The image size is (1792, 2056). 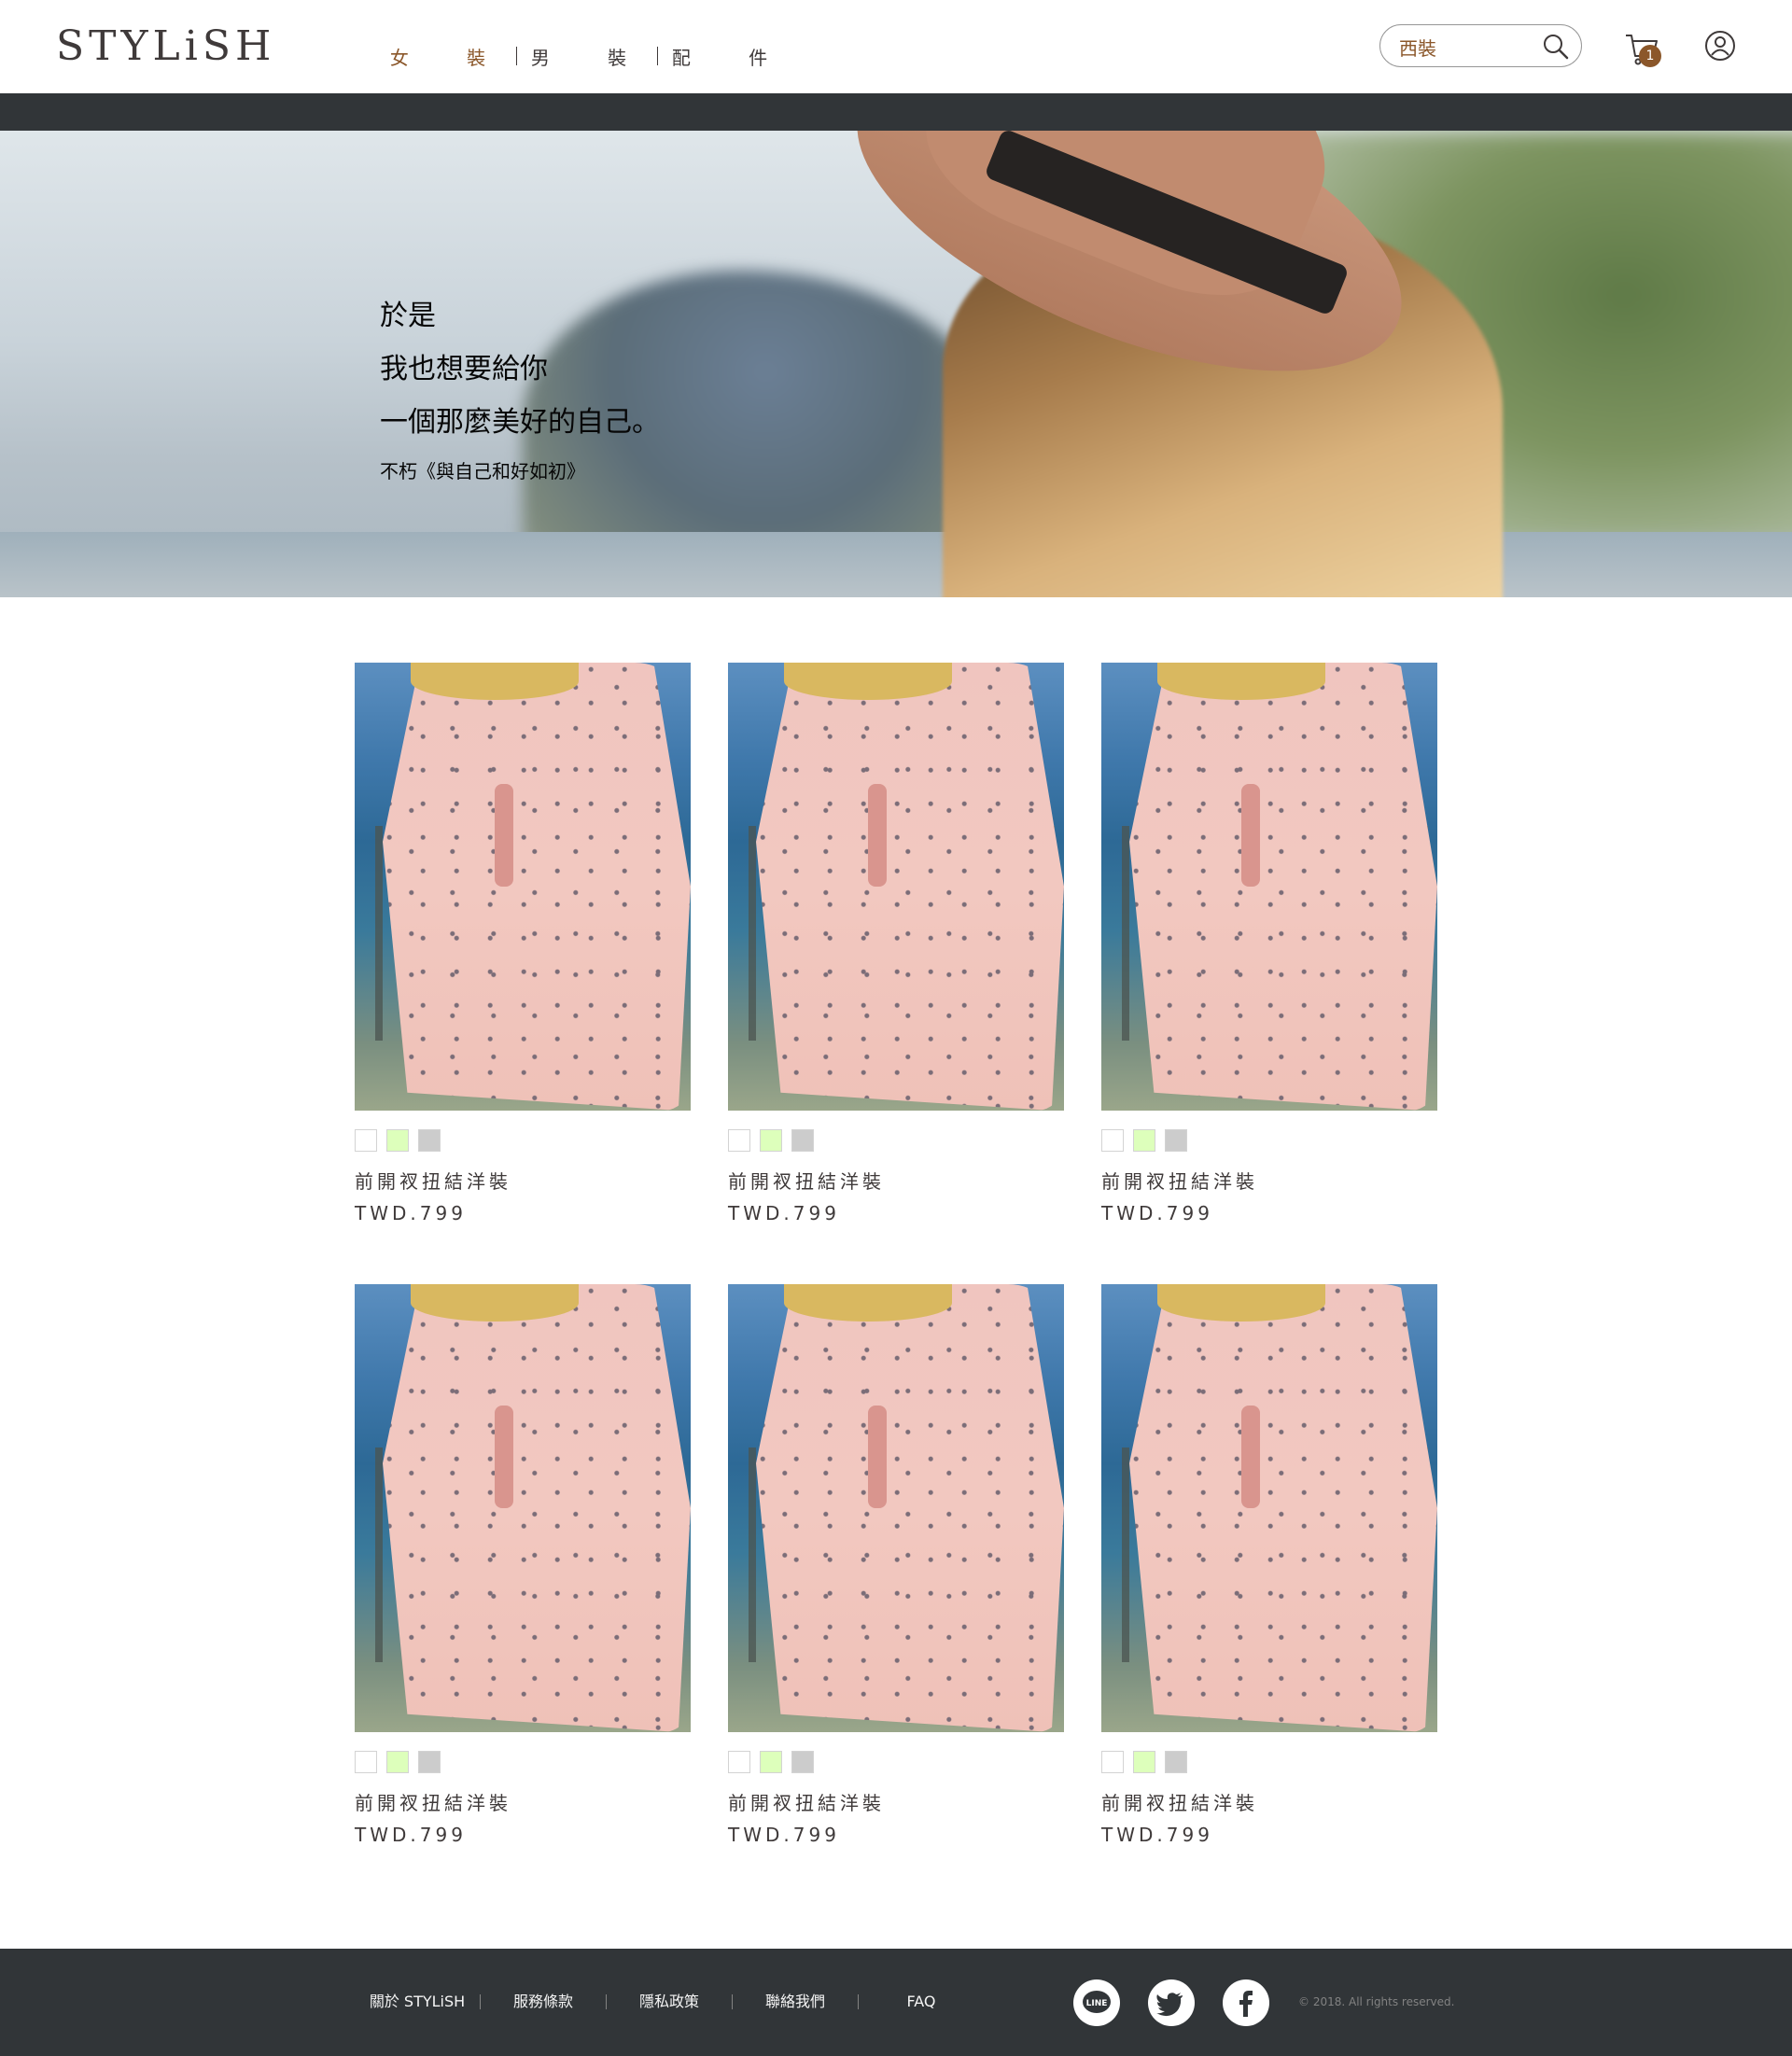 What do you see at coordinates (1556, 47) in the screenshot?
I see `search-icon` at bounding box center [1556, 47].